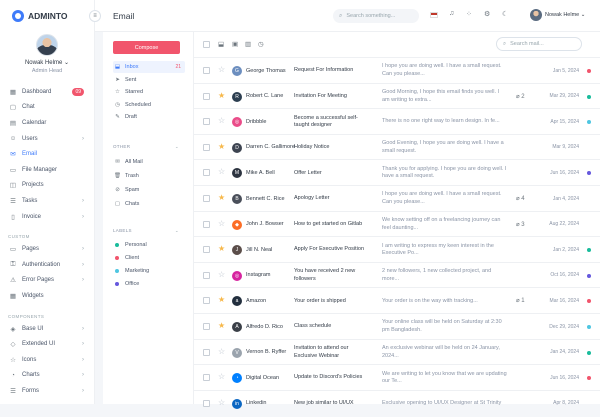 Image resolution: width=600 pixels, height=417 pixels. I want to click on folder-chats: ▢ Chats, so click(149, 204).